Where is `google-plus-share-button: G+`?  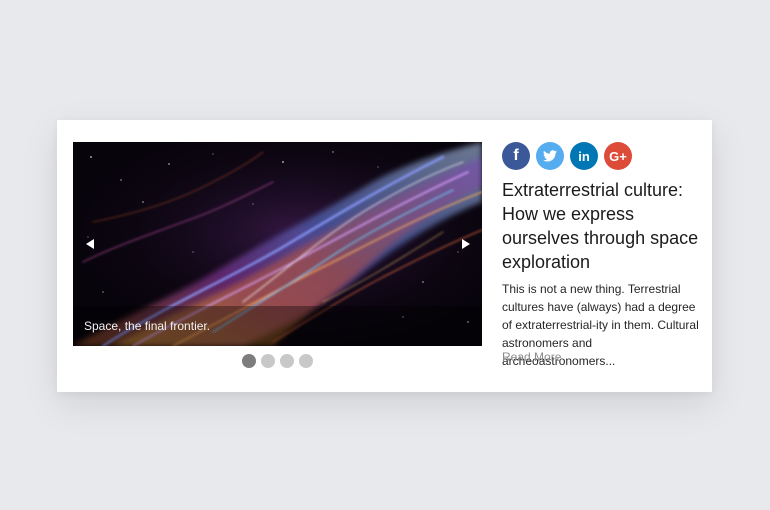 google-plus-share-button: G+ is located at coordinates (618, 156).